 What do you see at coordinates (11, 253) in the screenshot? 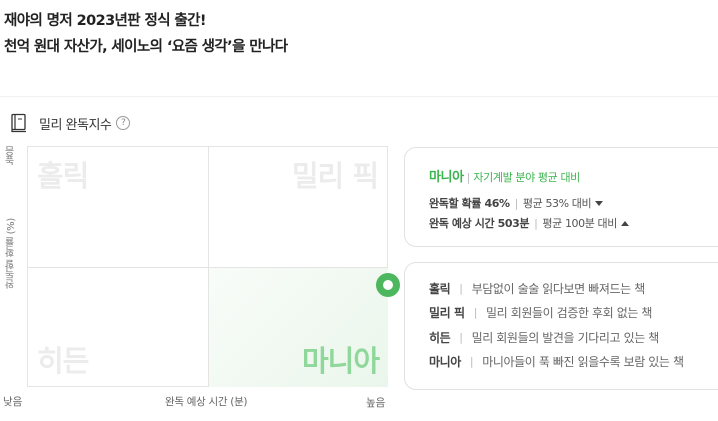
I see `y-axis-label: 완독할 확률 (%)` at bounding box center [11, 253].